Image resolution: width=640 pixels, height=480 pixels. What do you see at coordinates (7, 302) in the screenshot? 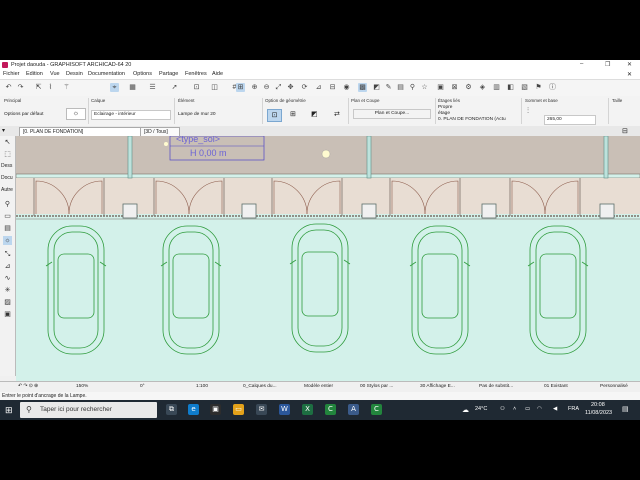
I see `fill-tool-icon: ▨` at bounding box center [7, 302].